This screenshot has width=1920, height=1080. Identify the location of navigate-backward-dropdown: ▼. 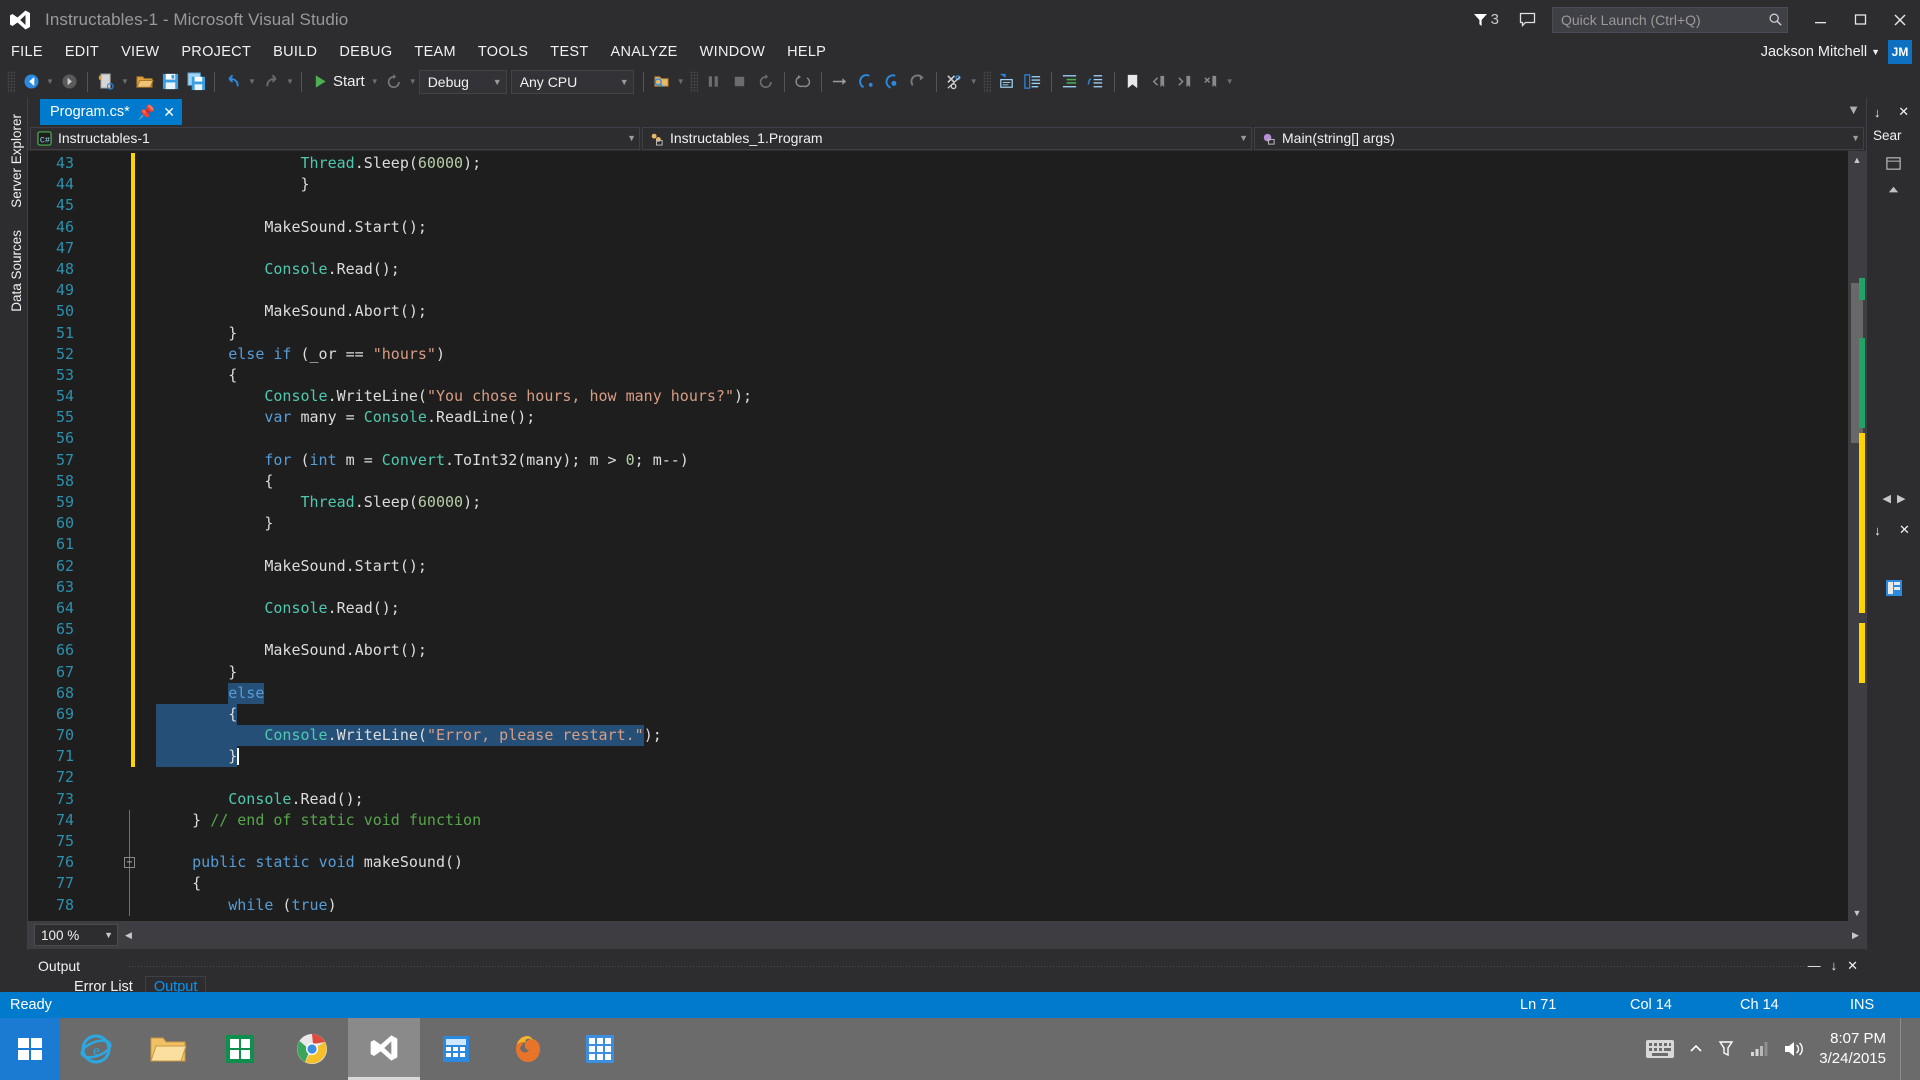
(50, 82).